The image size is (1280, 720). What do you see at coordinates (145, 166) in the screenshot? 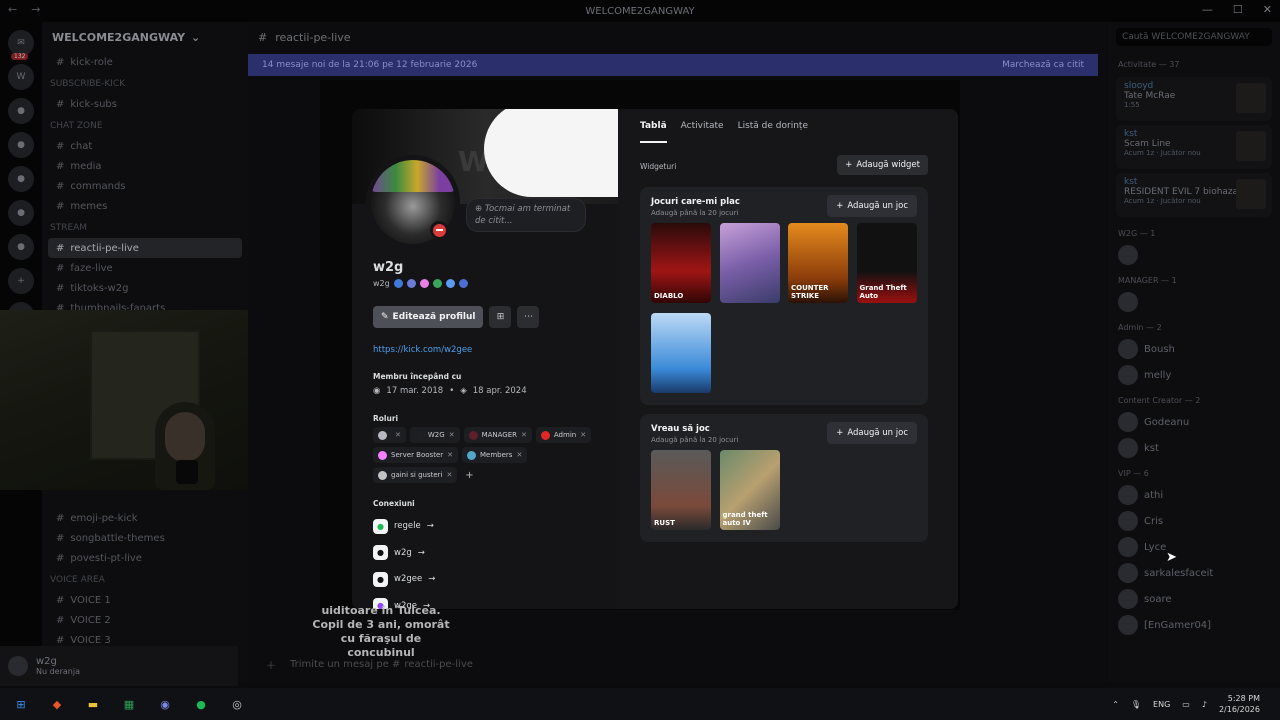
I see `channel-item: # media` at bounding box center [145, 166].